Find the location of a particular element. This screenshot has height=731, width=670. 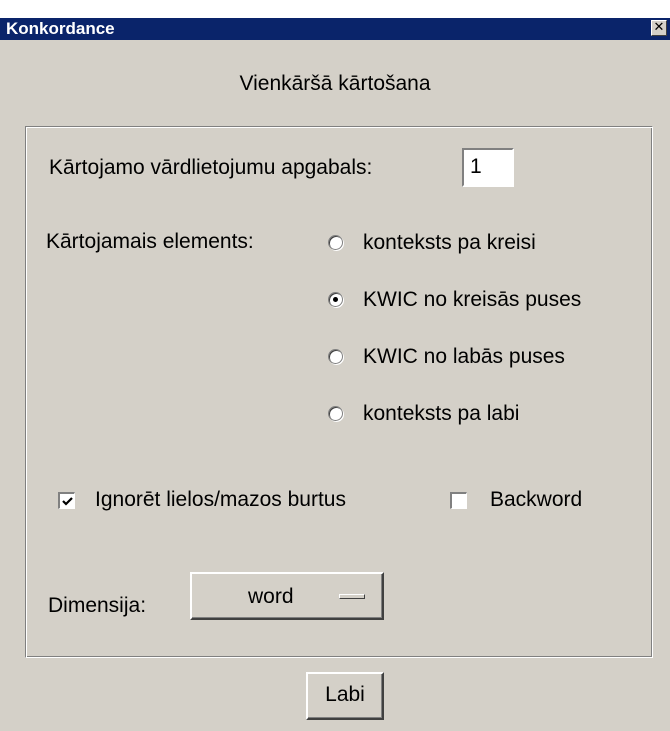

dimension-label: Dimensija: is located at coordinates (97, 605).